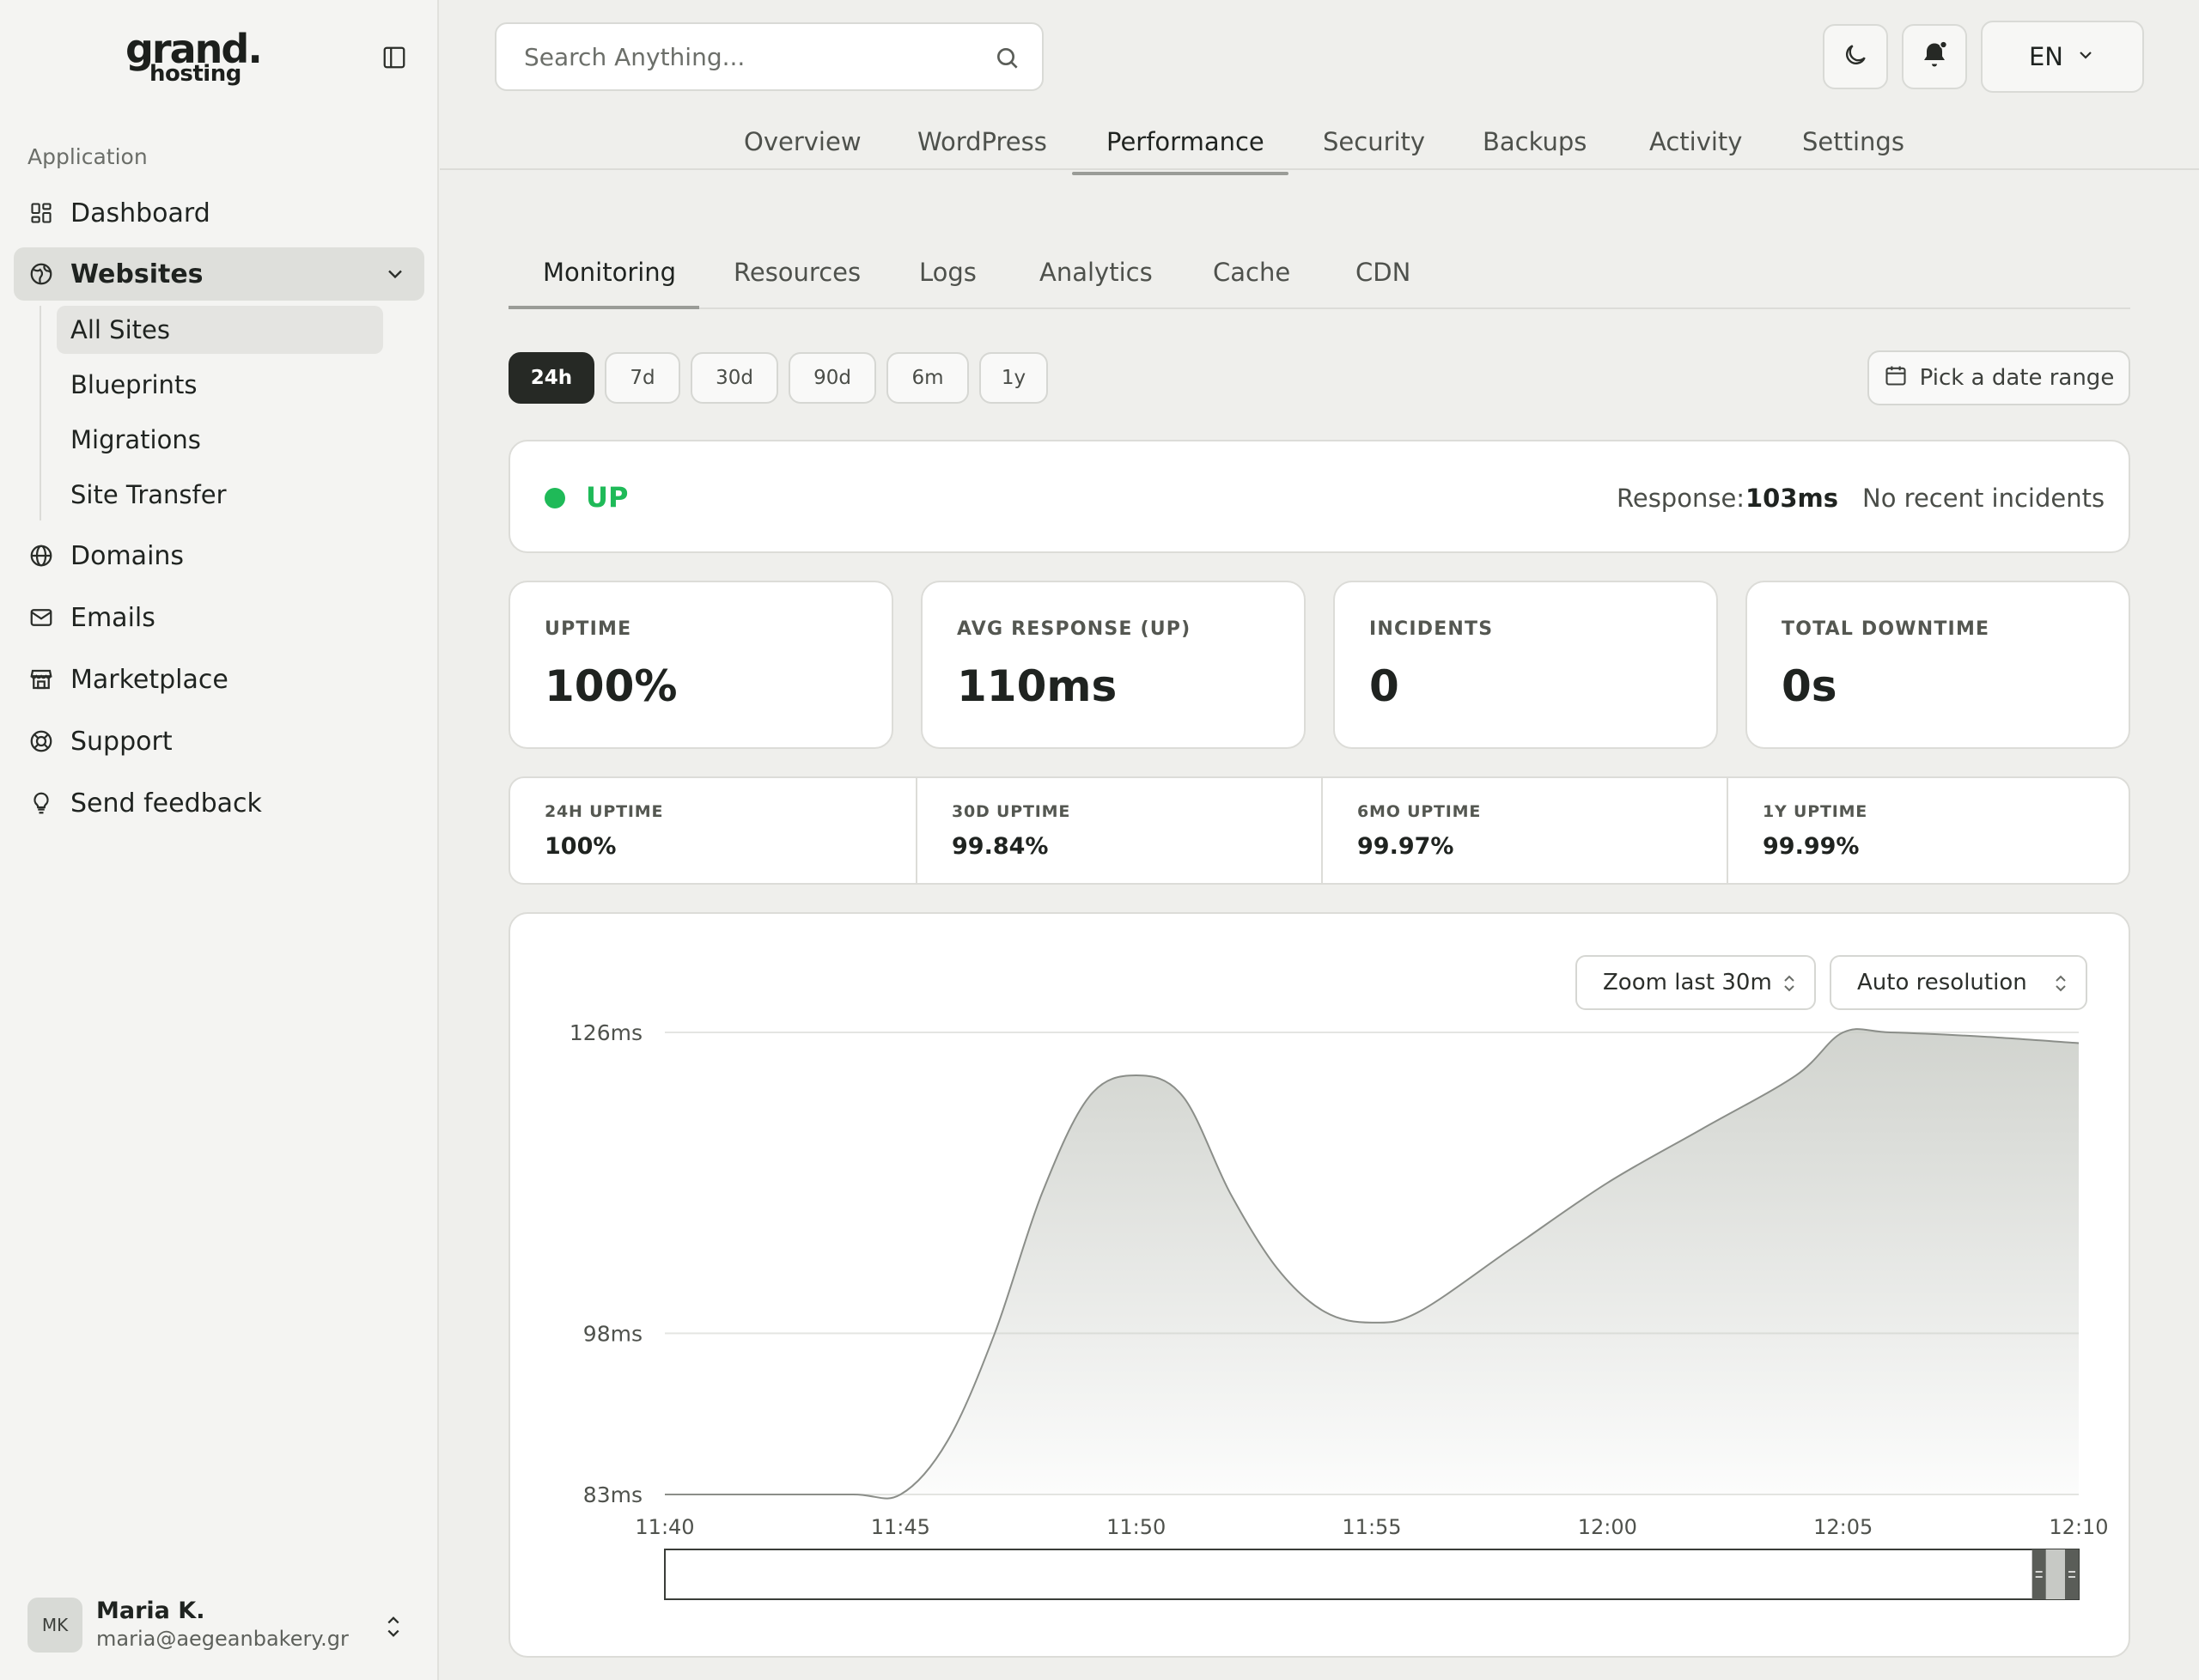  Describe the element at coordinates (1998, 378) in the screenshot. I see `date-range-picker: Pick a date range` at that location.